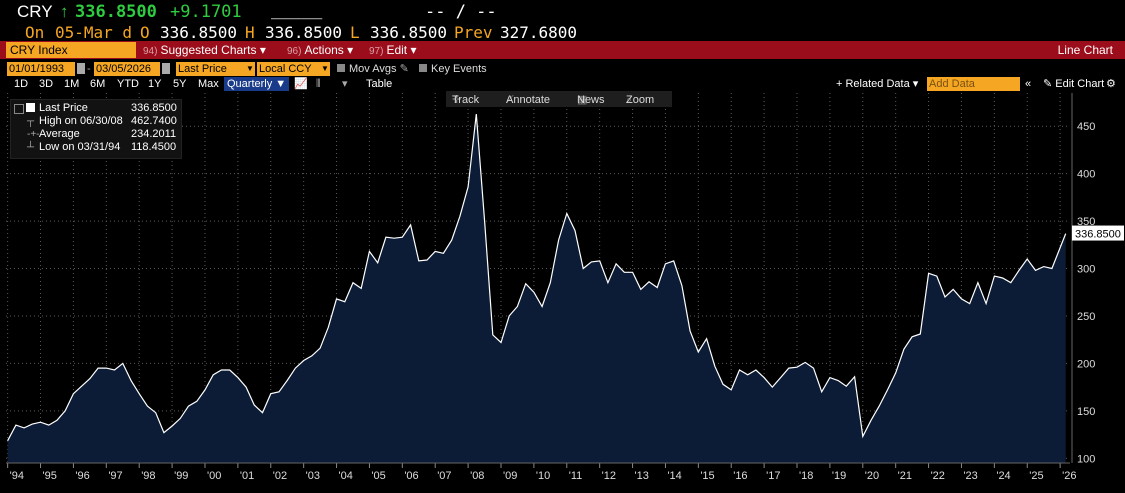 The height and width of the screenshot is (493, 1125). What do you see at coordinates (839, 476) in the screenshot?
I see `x-tick-label: '19` at bounding box center [839, 476].